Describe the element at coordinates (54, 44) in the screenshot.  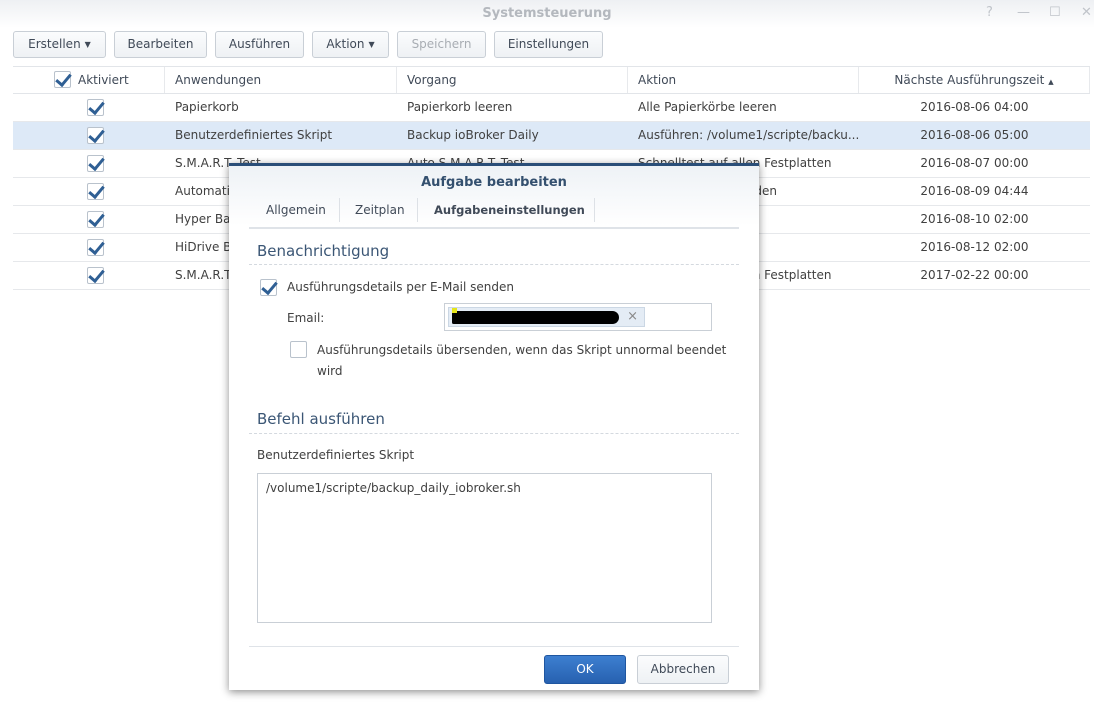
I see `create-label: Erstellen` at that location.